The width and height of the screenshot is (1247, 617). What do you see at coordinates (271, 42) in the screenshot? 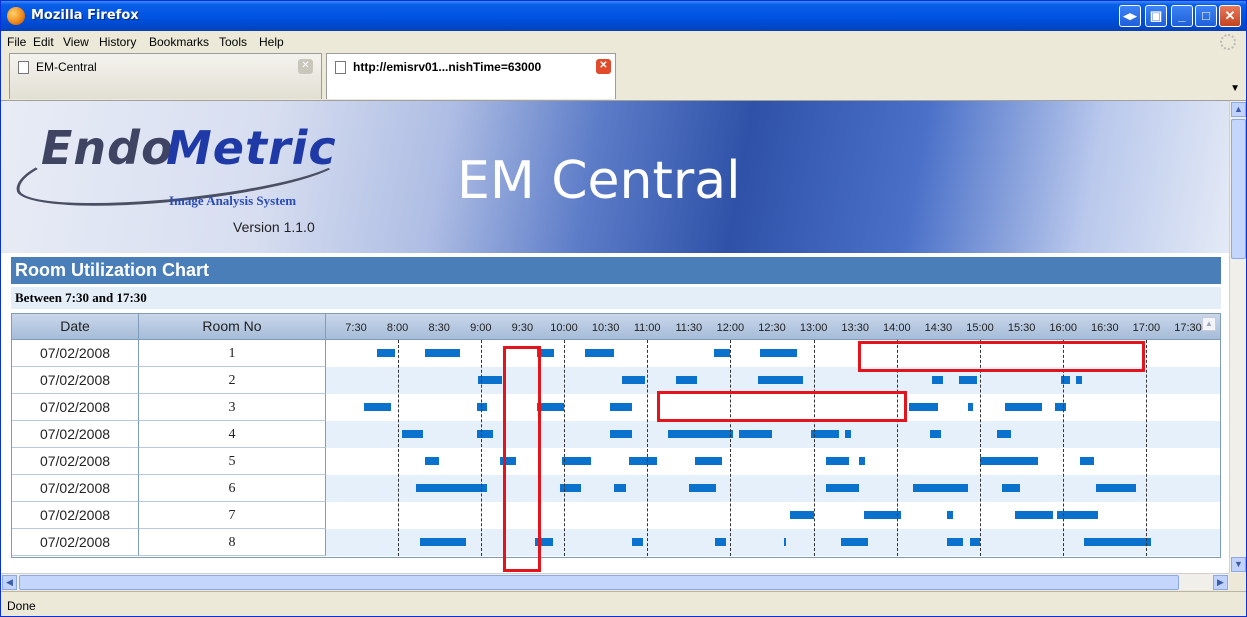
I see `menu-help: Help` at bounding box center [271, 42].